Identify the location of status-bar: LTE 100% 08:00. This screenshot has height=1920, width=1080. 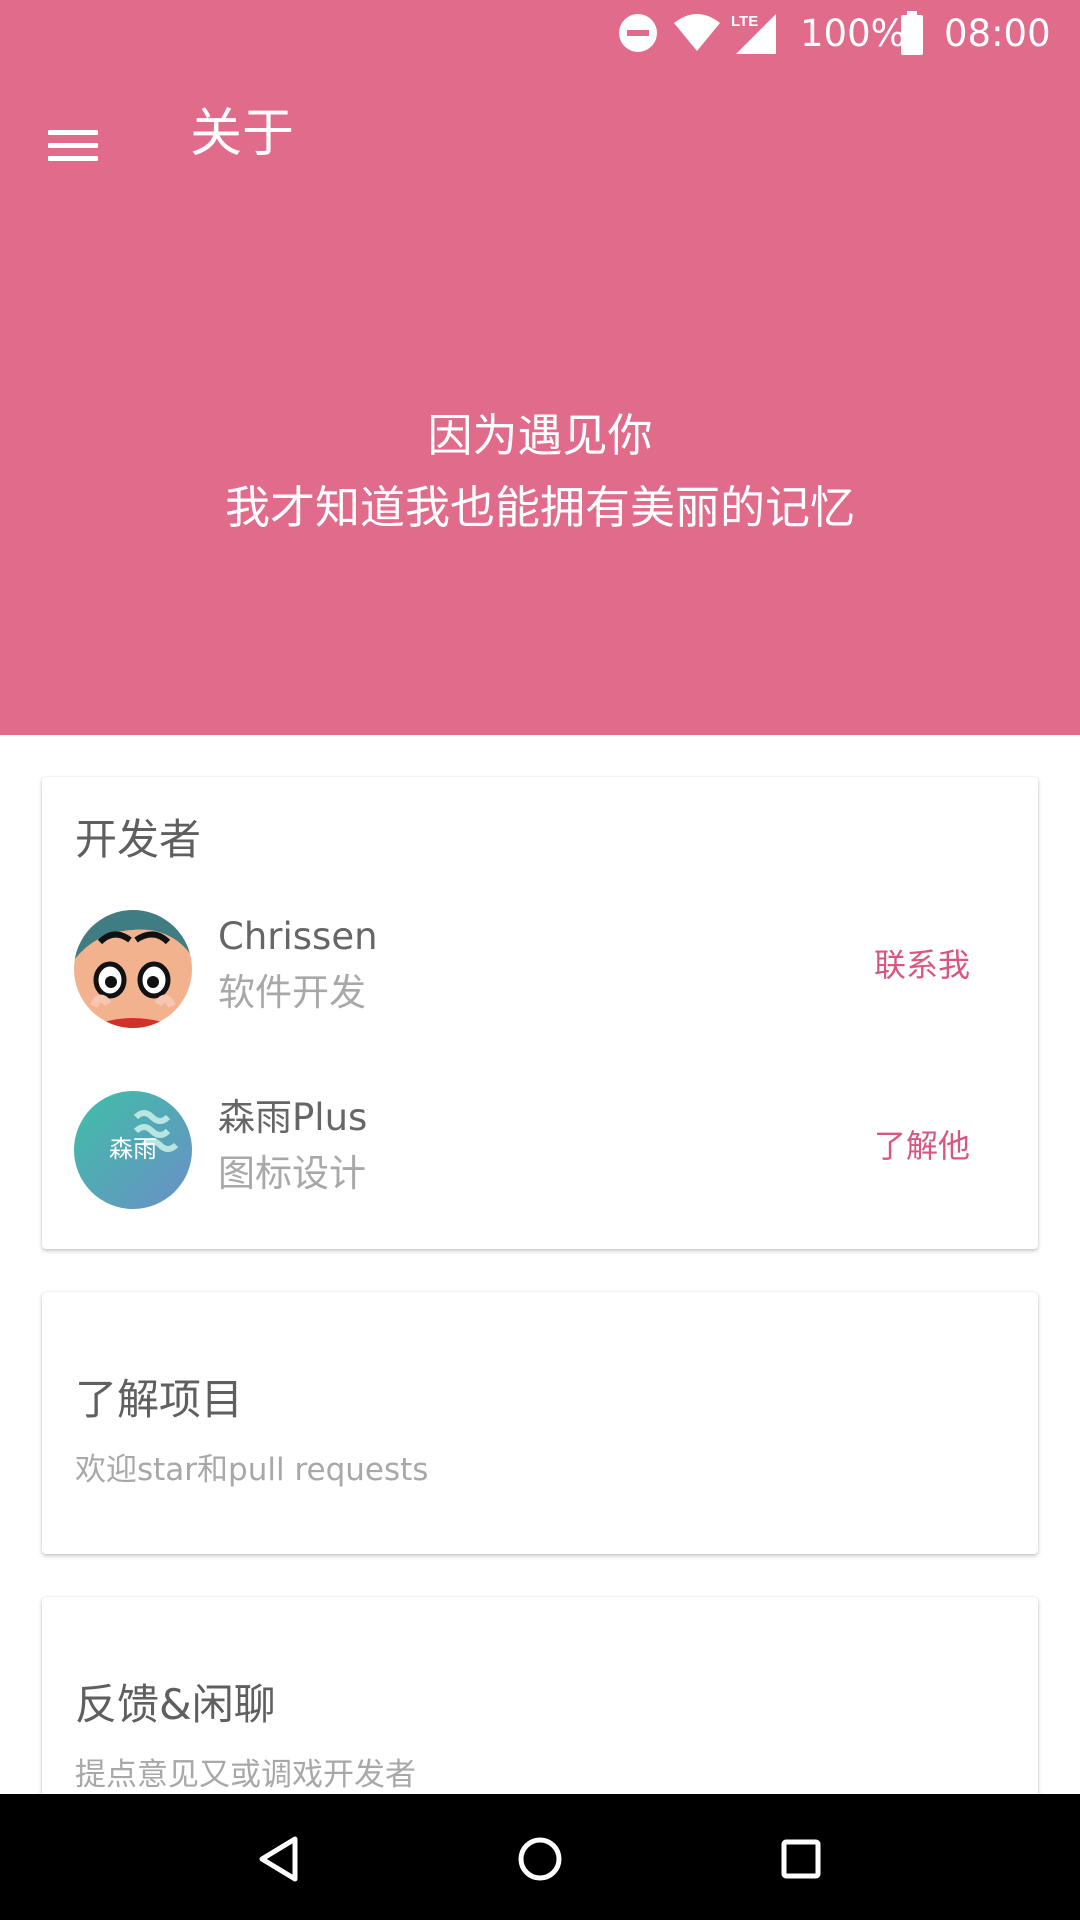
(540, 33).